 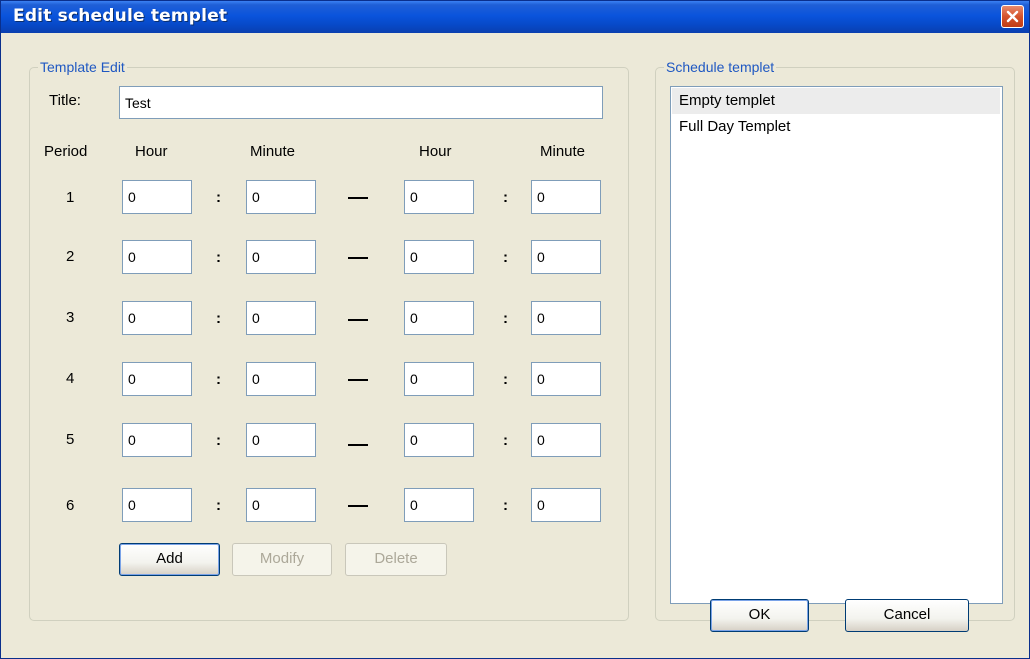 What do you see at coordinates (836, 127) in the screenshot?
I see `list-item-full-day-templet: Full Day Templet` at bounding box center [836, 127].